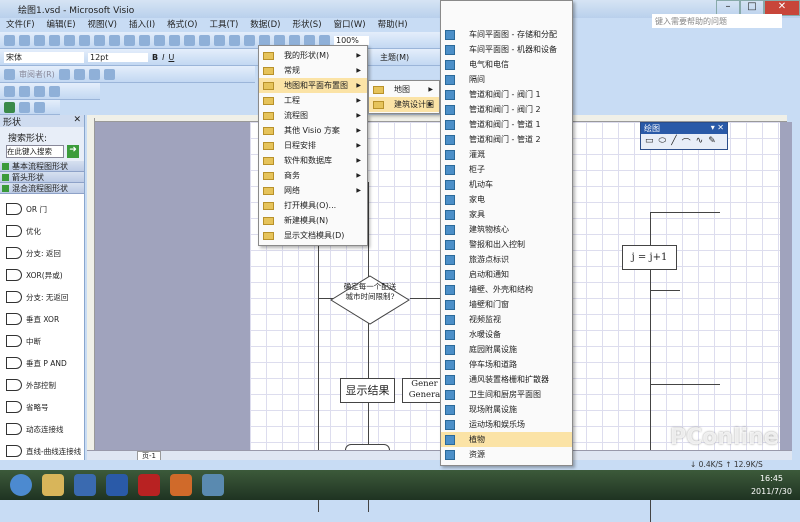  What do you see at coordinates (367, 390) in the screenshot?
I see `result-box: 显示结果` at bounding box center [367, 390].